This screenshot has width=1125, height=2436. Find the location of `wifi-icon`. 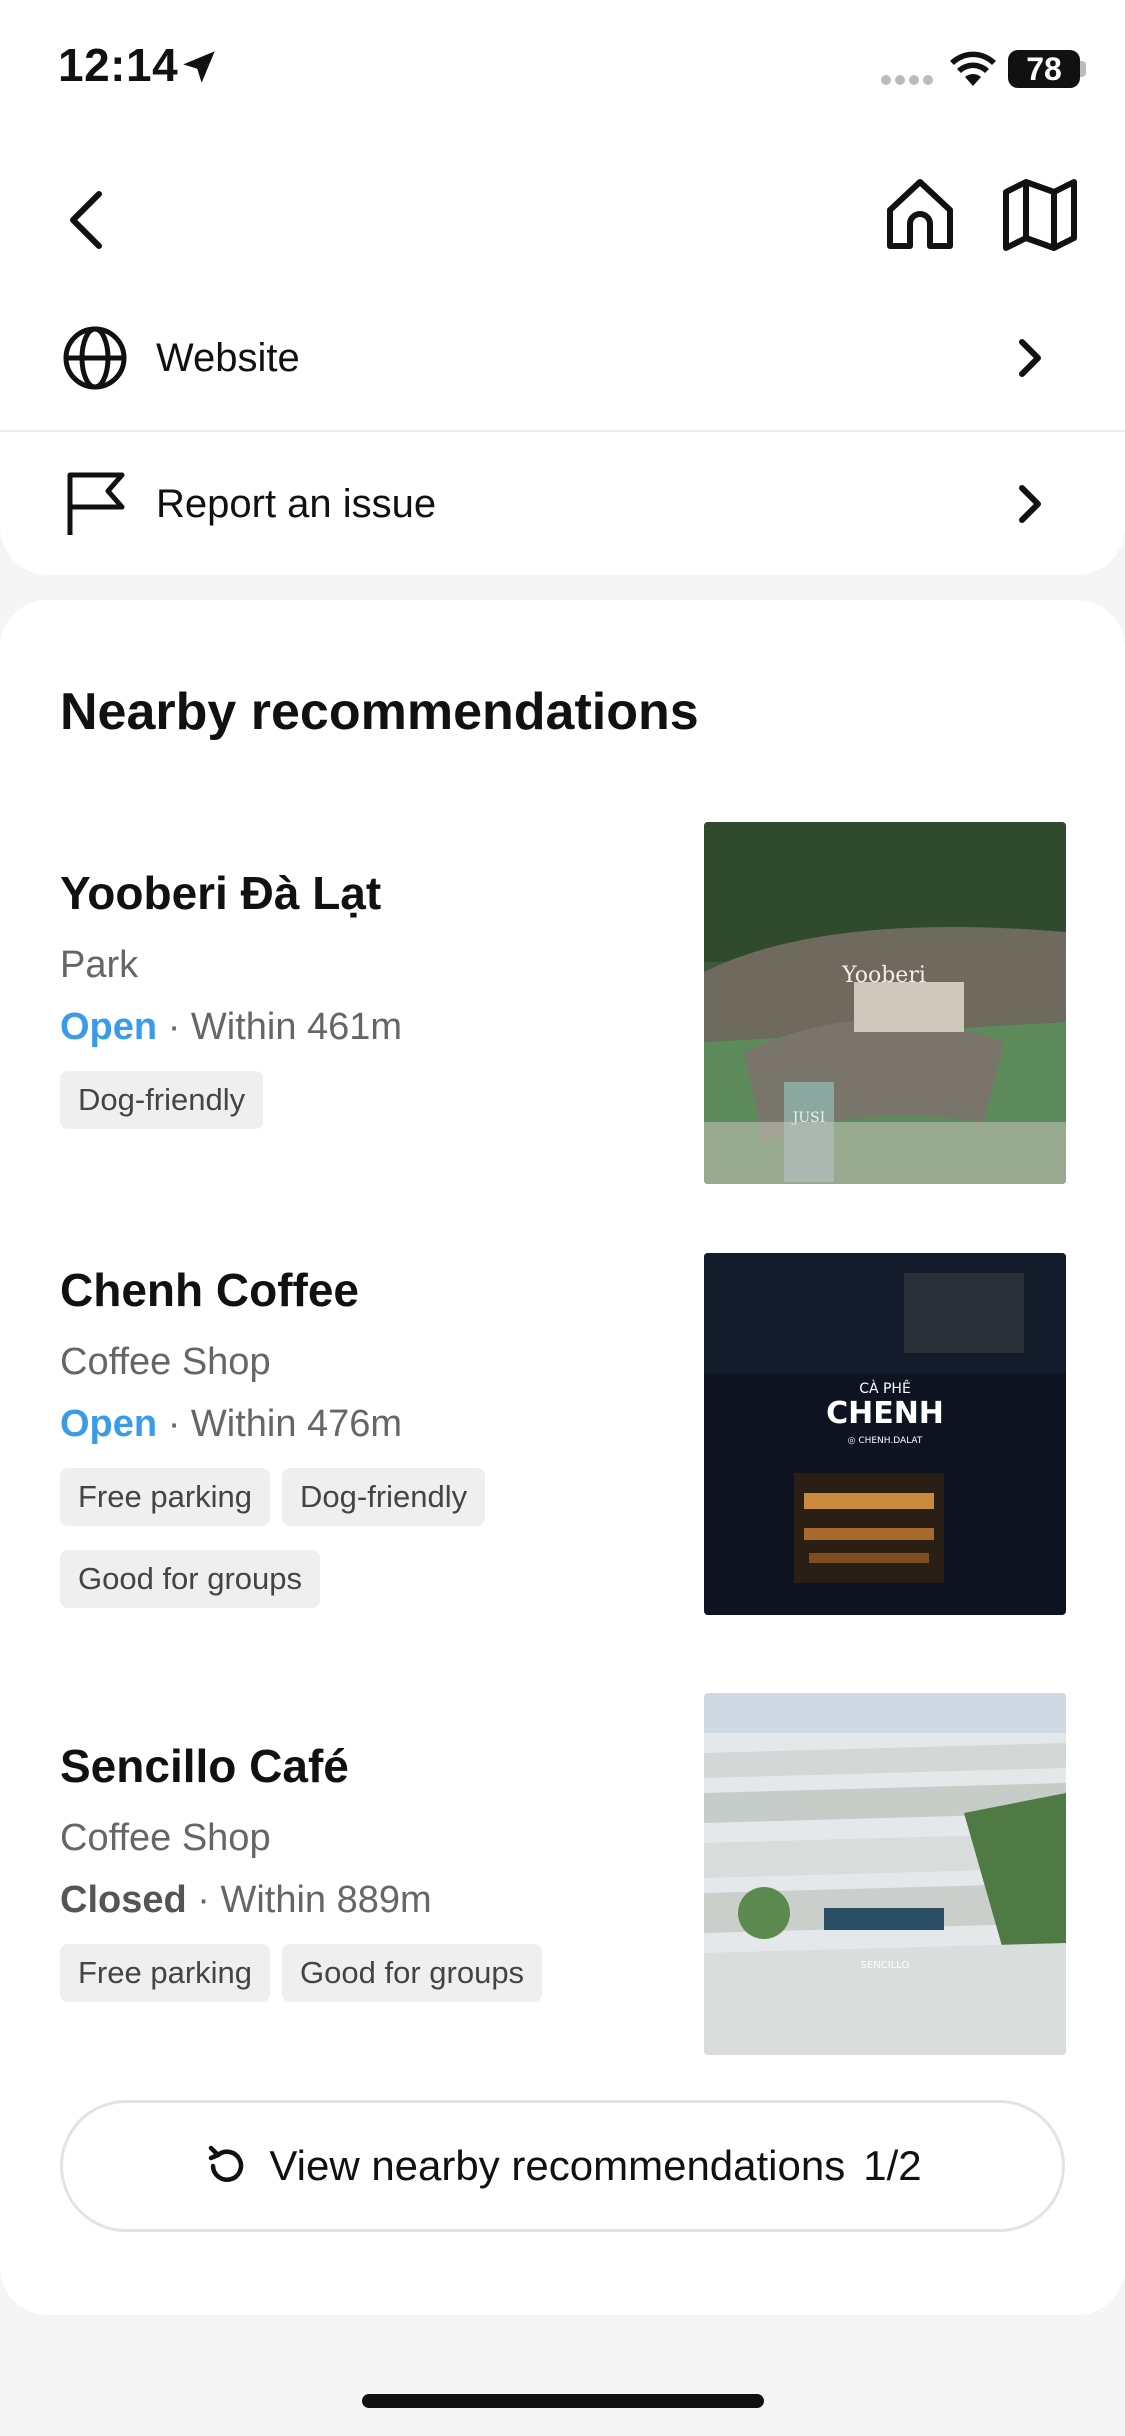

wifi-icon is located at coordinates (973, 68).